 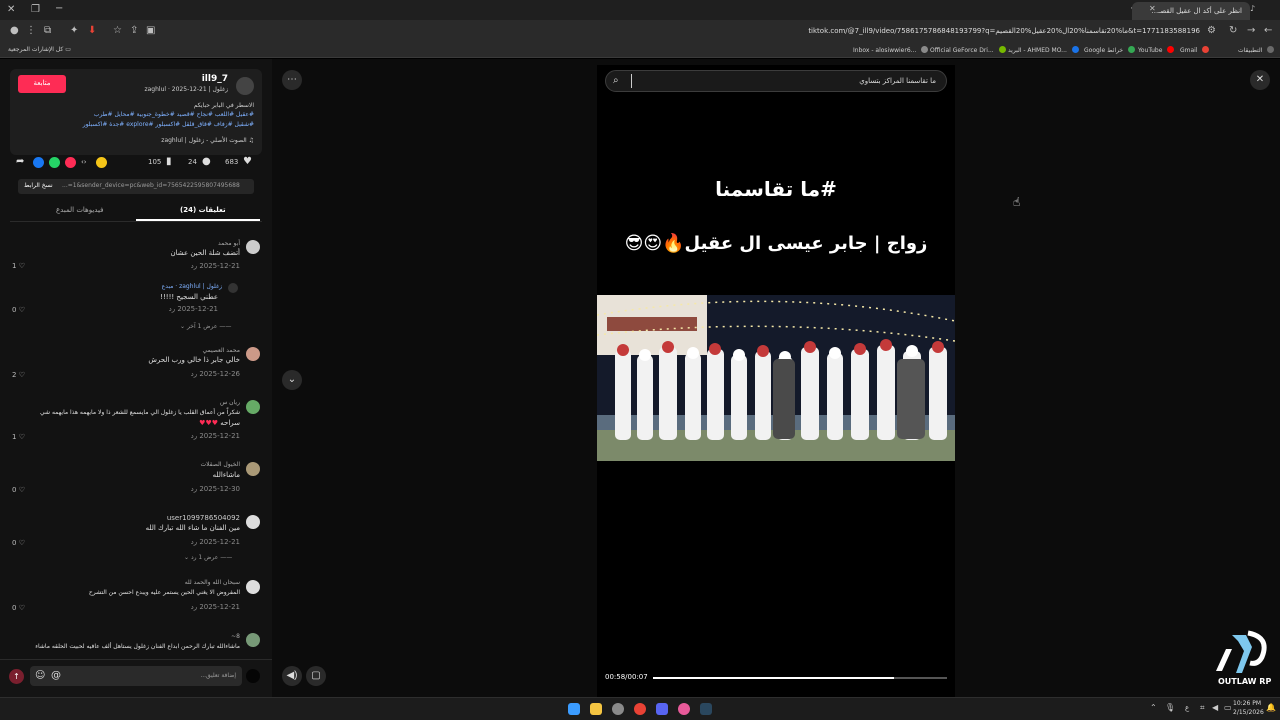 What do you see at coordinates (574, 709) in the screenshot?
I see `windows-start-icon` at bounding box center [574, 709].